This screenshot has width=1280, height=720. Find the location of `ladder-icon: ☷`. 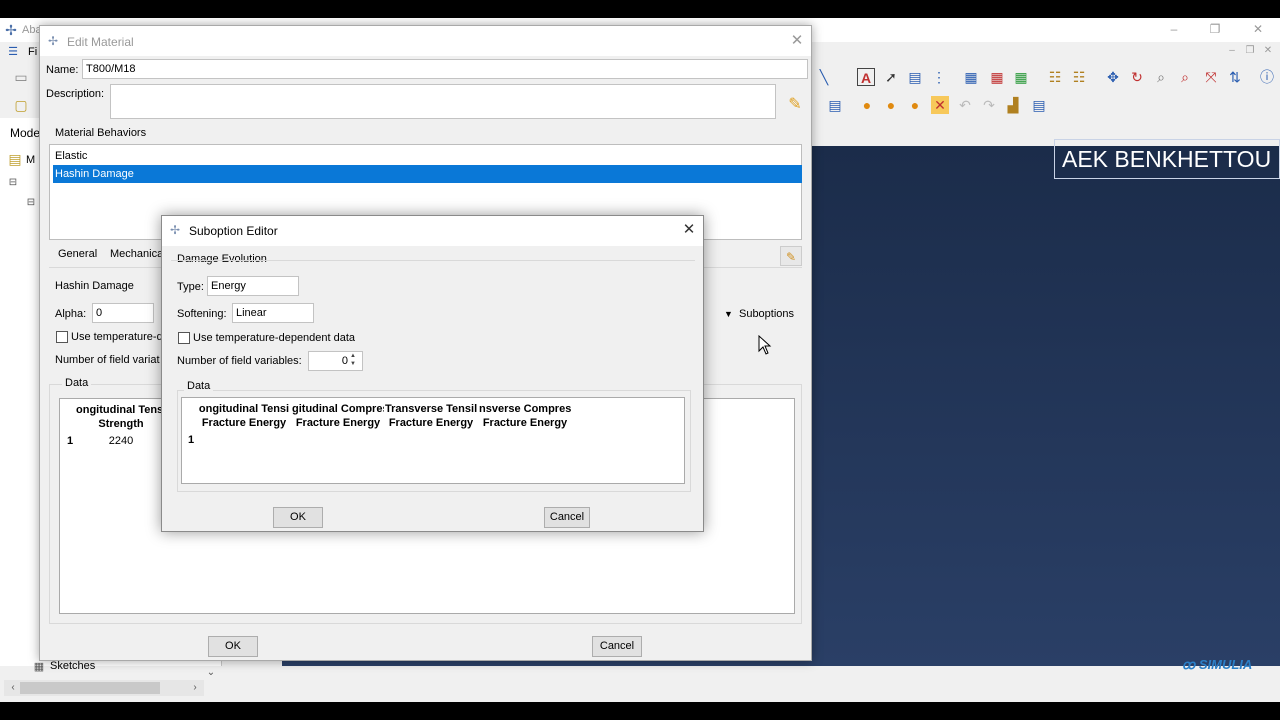

ladder-icon: ☷ is located at coordinates (1079, 77).